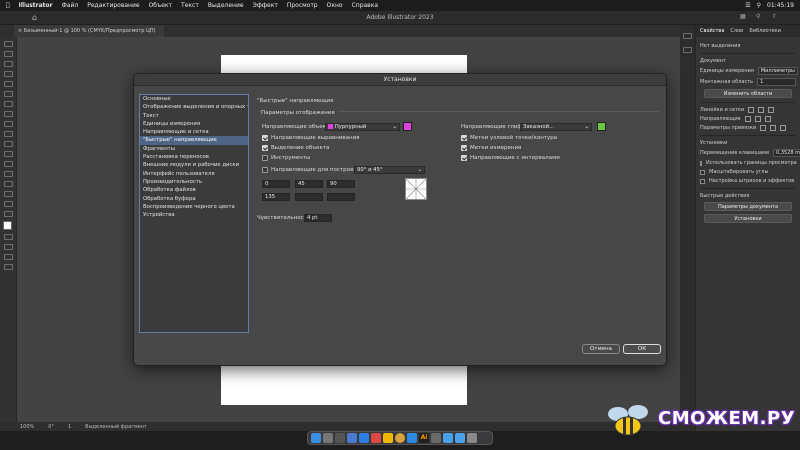  Describe the element at coordinates (194, 132) in the screenshot. I see `category-guides-grid: Направляющие и сетка` at that location.